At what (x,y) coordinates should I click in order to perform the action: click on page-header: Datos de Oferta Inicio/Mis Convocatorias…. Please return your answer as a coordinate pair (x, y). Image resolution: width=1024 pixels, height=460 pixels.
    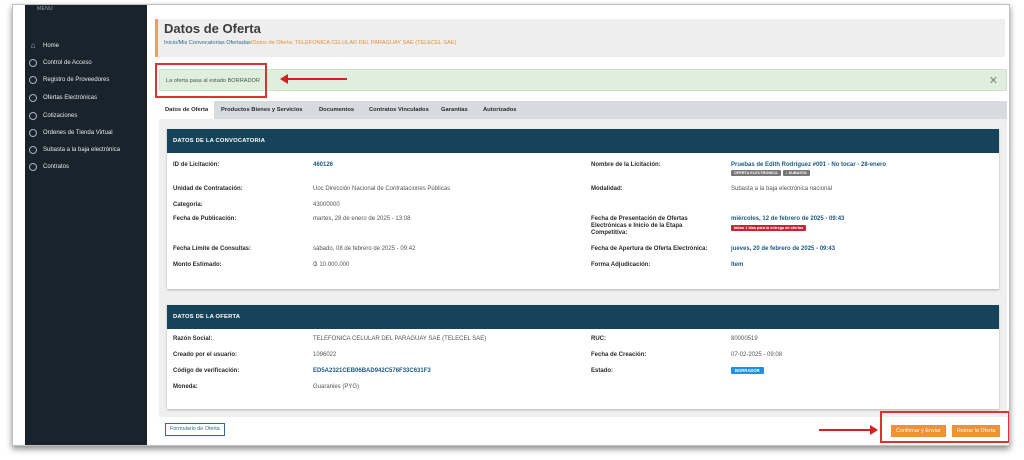
    Looking at the image, I should click on (580, 38).